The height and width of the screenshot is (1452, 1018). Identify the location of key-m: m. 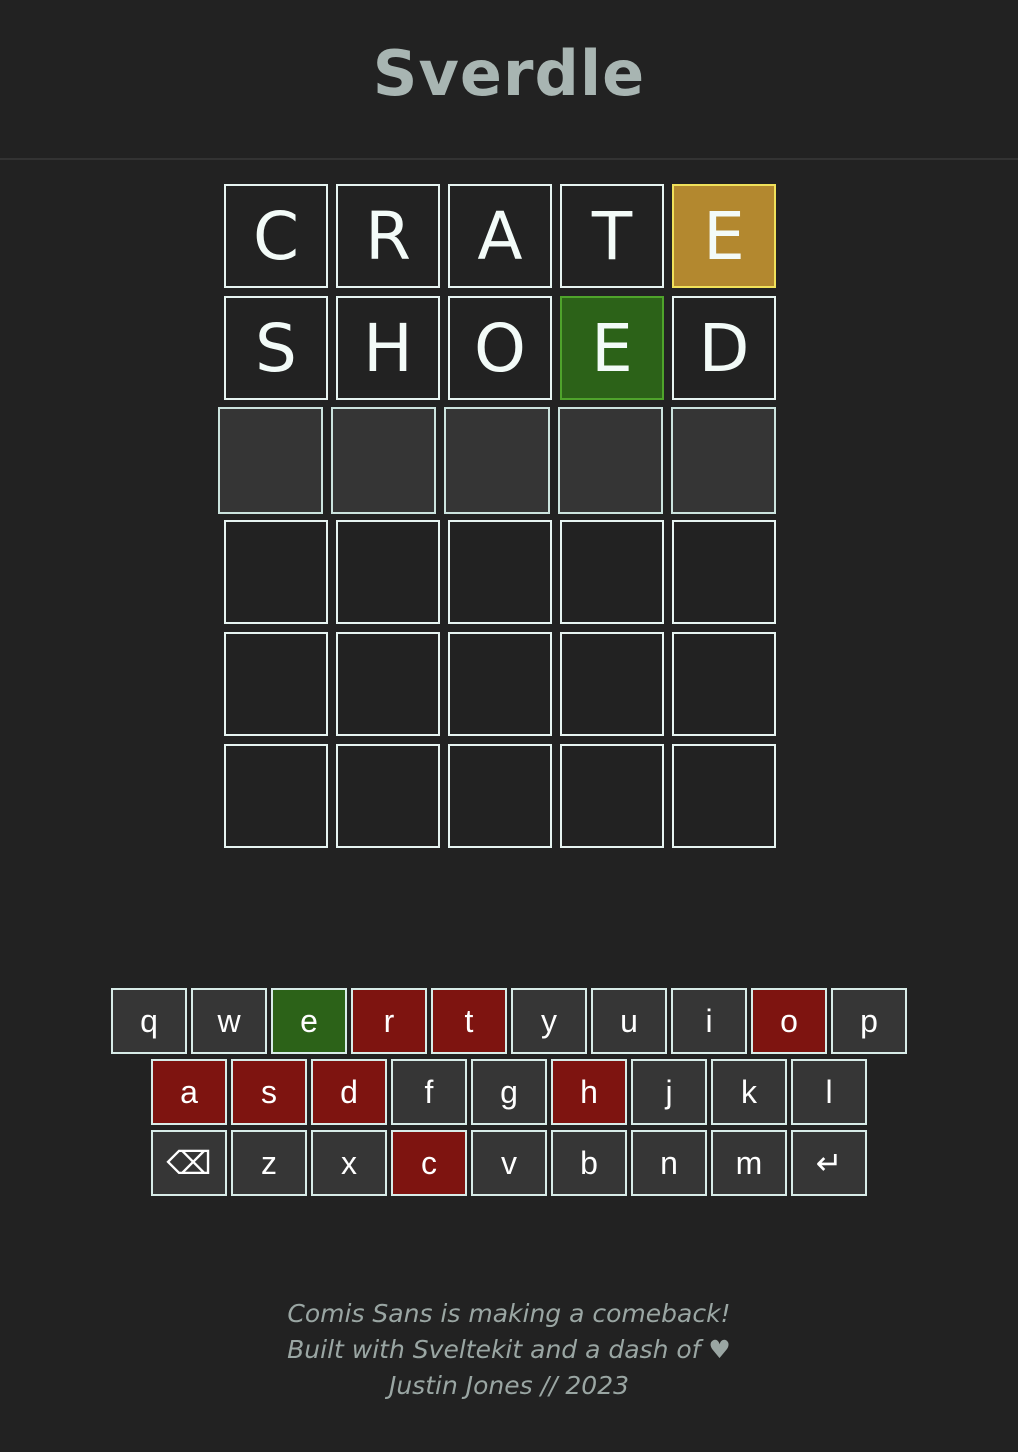
(749, 1163).